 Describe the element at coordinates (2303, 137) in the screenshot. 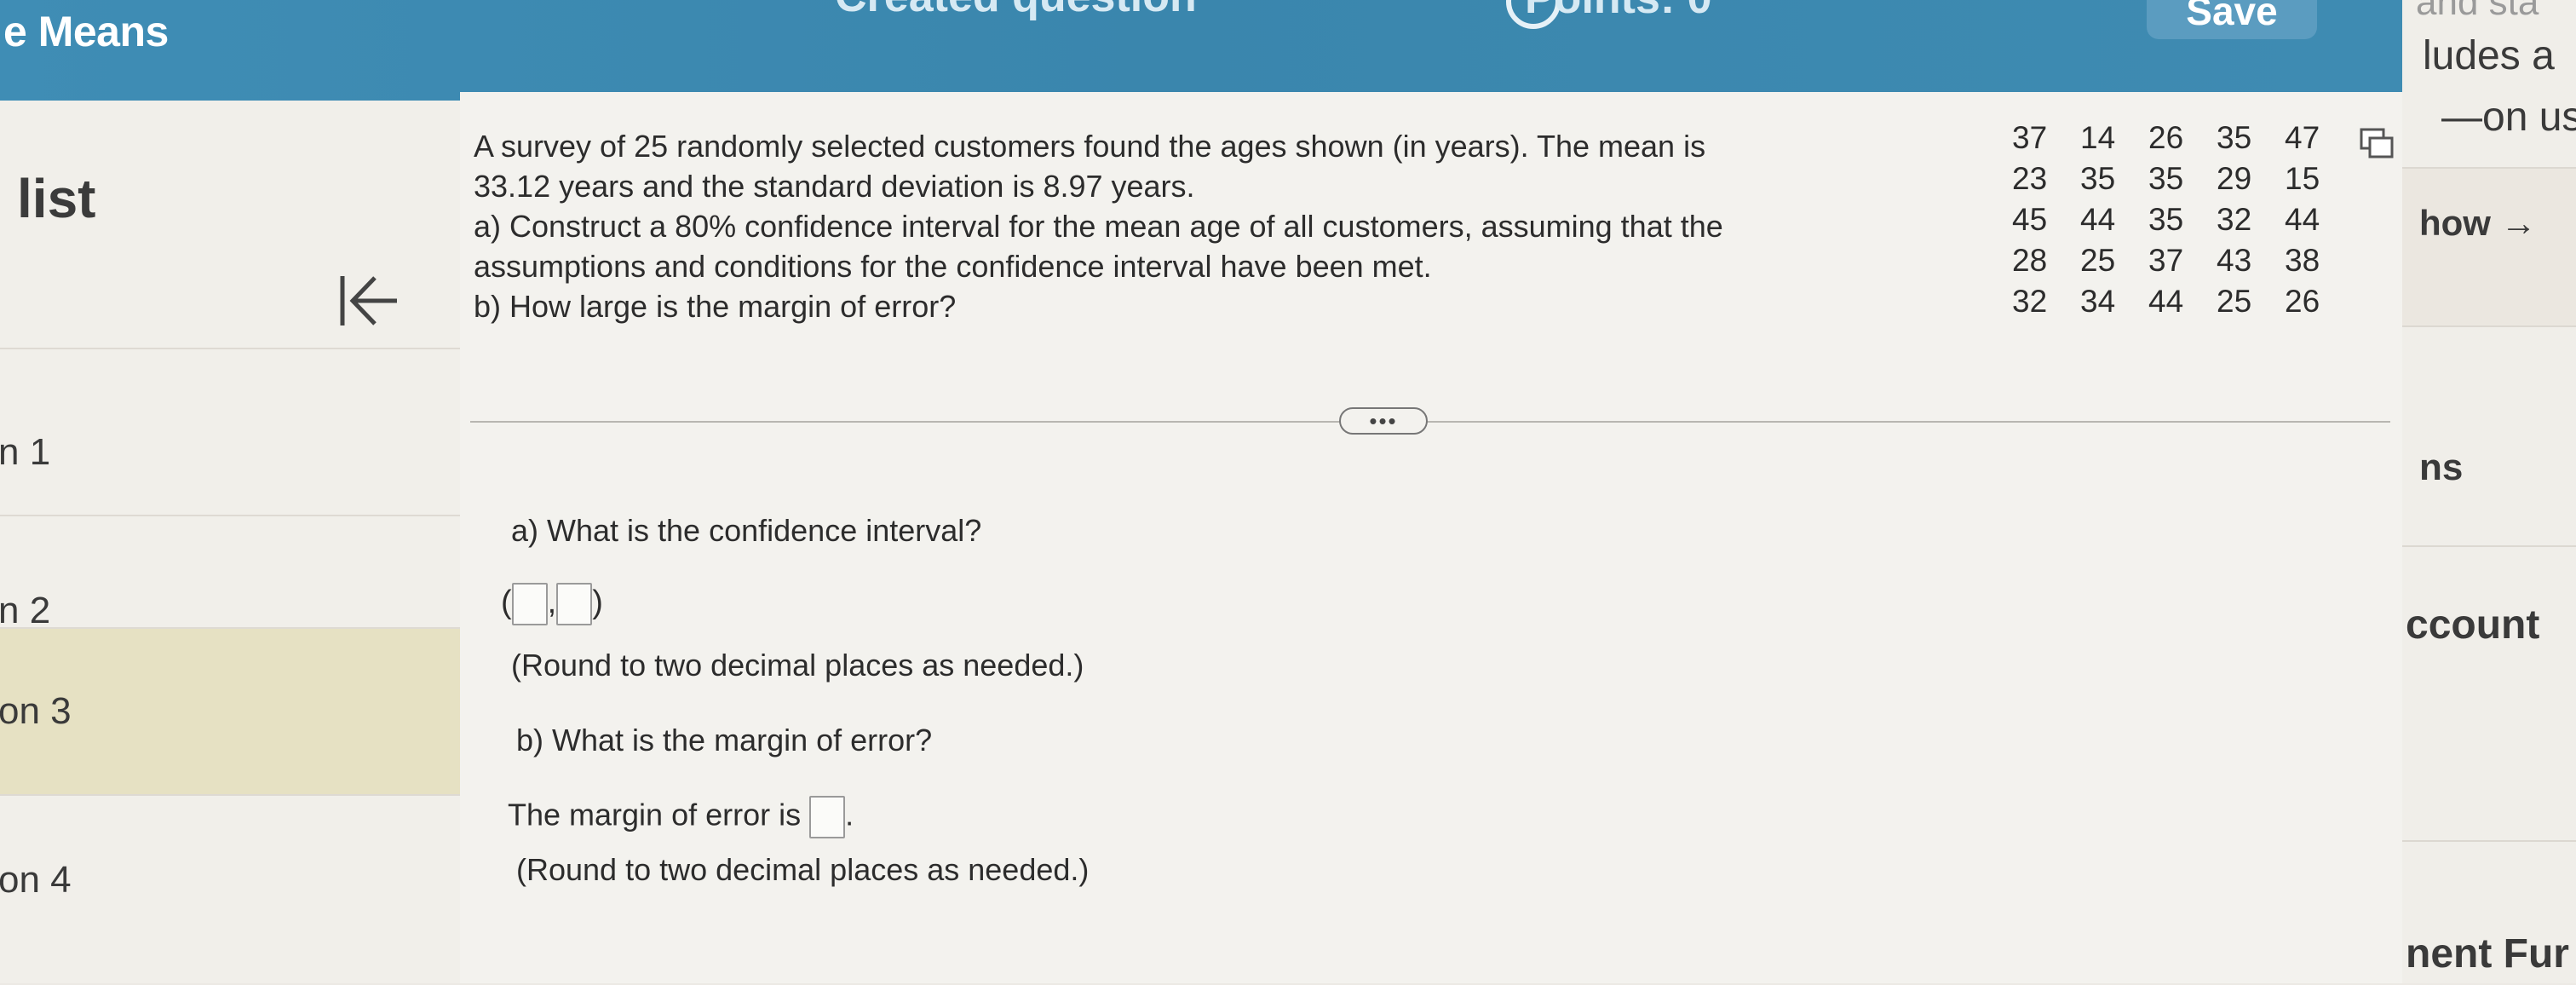

I see `data-cell: 47` at that location.